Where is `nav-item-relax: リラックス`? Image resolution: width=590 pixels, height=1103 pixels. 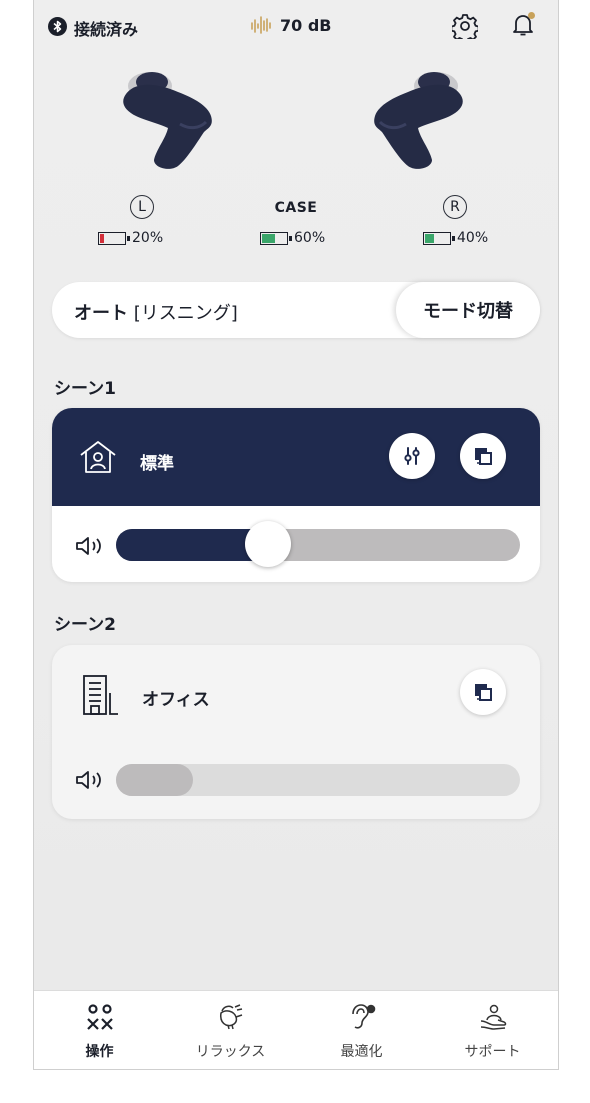 nav-item-relax: リラックス is located at coordinates (230, 1030).